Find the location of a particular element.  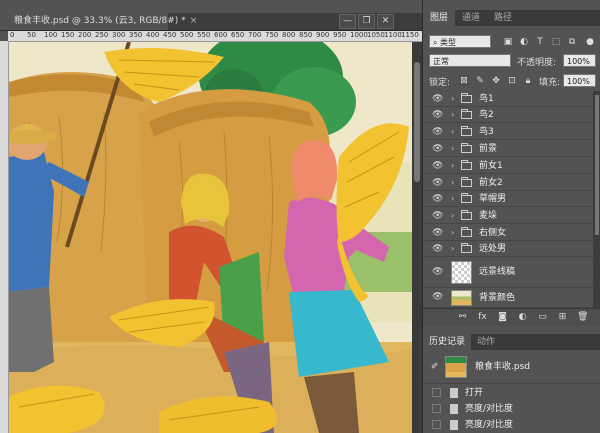

adjustment-layer-icon: ◐ is located at coordinates (522, 317).